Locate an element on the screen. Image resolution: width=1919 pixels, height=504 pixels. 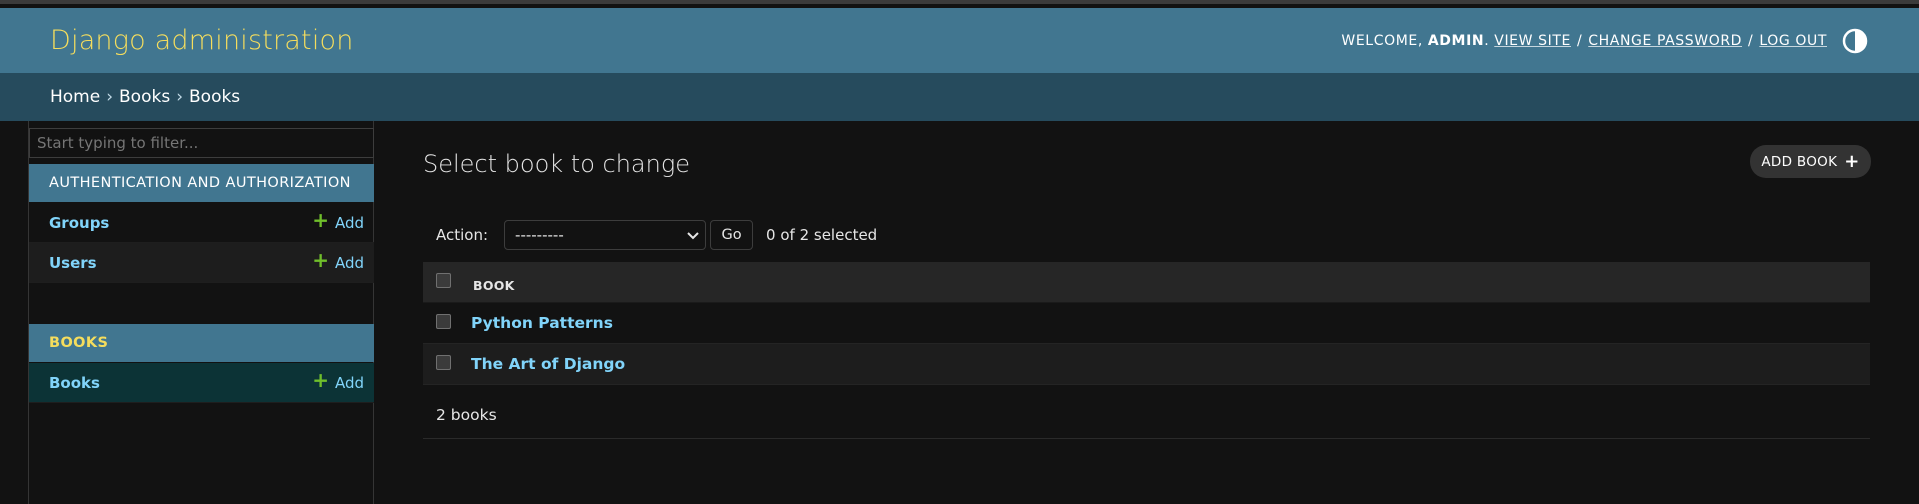
chevron-down-icon is located at coordinates (693, 235).